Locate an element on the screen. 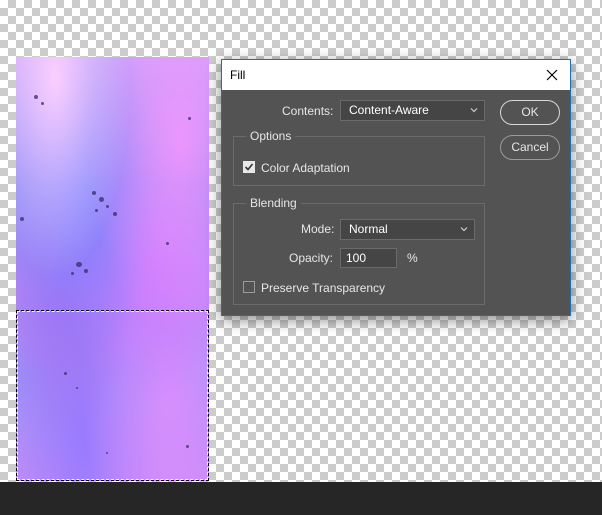  preserve-transparency-checkbox is located at coordinates (249, 287).